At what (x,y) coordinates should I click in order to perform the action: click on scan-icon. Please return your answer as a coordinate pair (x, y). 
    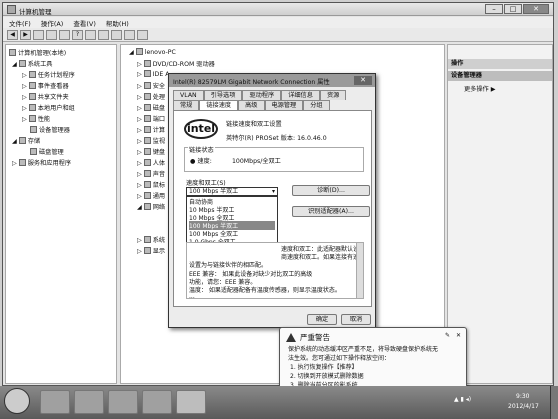
    Looking at the image, I should click on (103, 34).